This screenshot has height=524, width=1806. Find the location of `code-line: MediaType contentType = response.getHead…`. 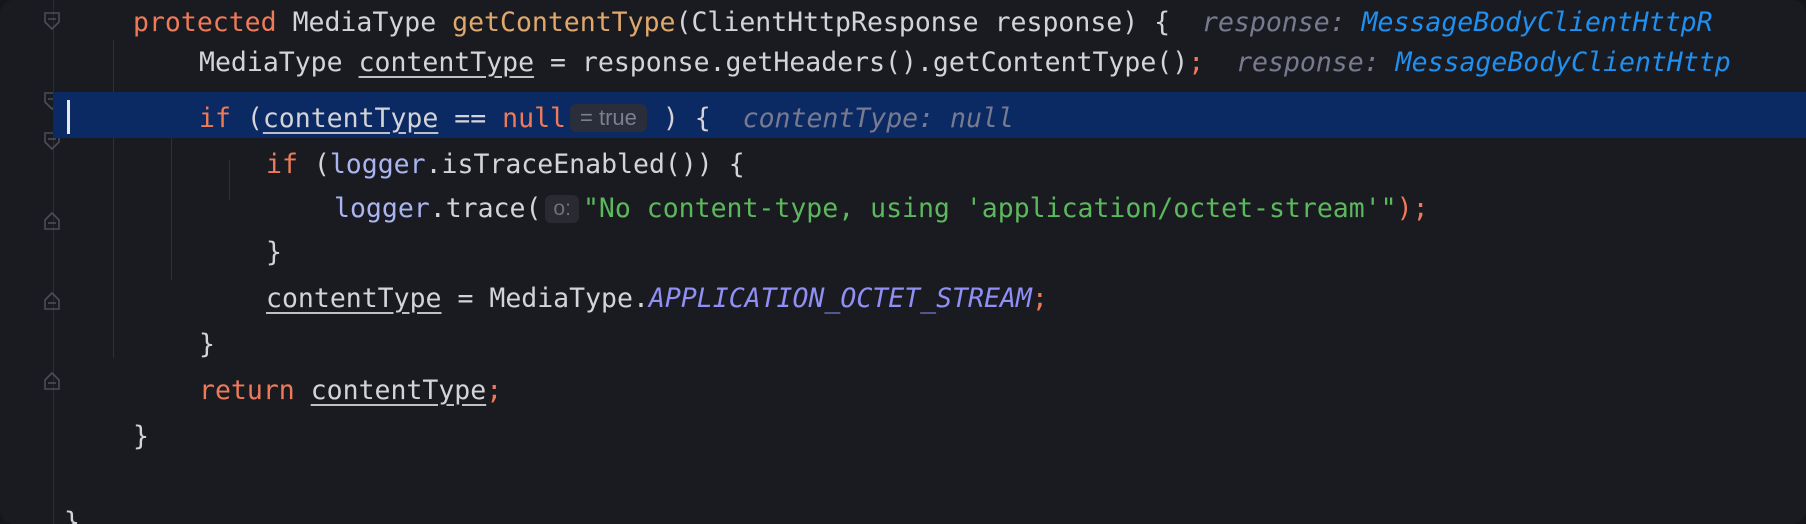

code-line: MediaType contentType = response.getHead… is located at coordinates (903, 63).